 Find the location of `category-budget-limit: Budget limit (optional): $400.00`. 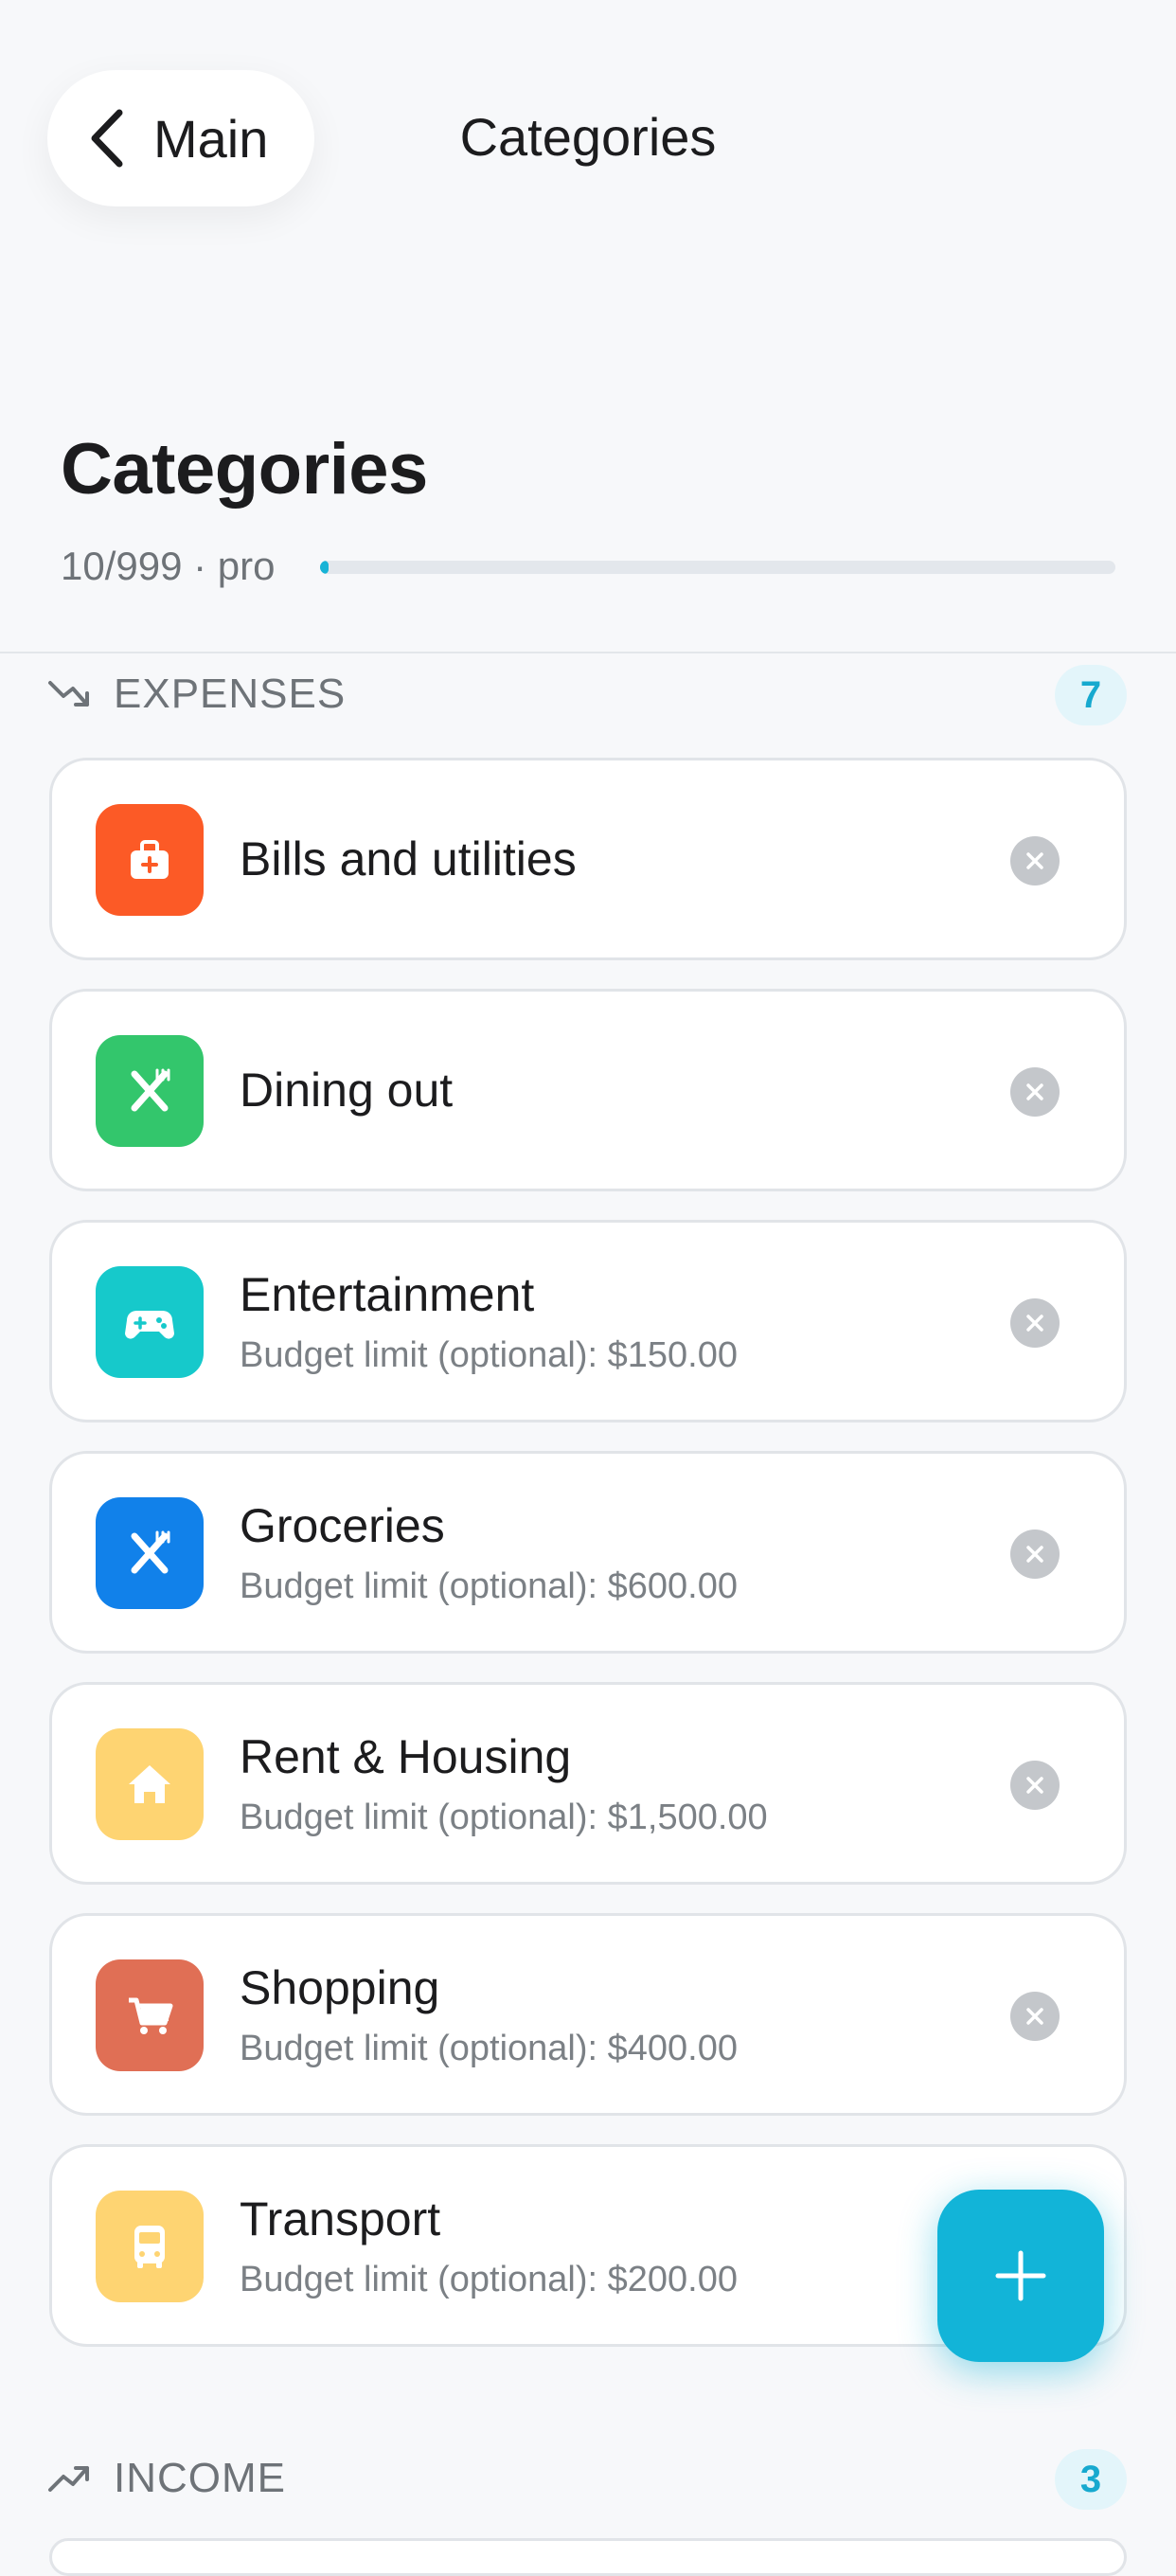

category-budget-limit: Budget limit (optional): $400.00 is located at coordinates (489, 2048).